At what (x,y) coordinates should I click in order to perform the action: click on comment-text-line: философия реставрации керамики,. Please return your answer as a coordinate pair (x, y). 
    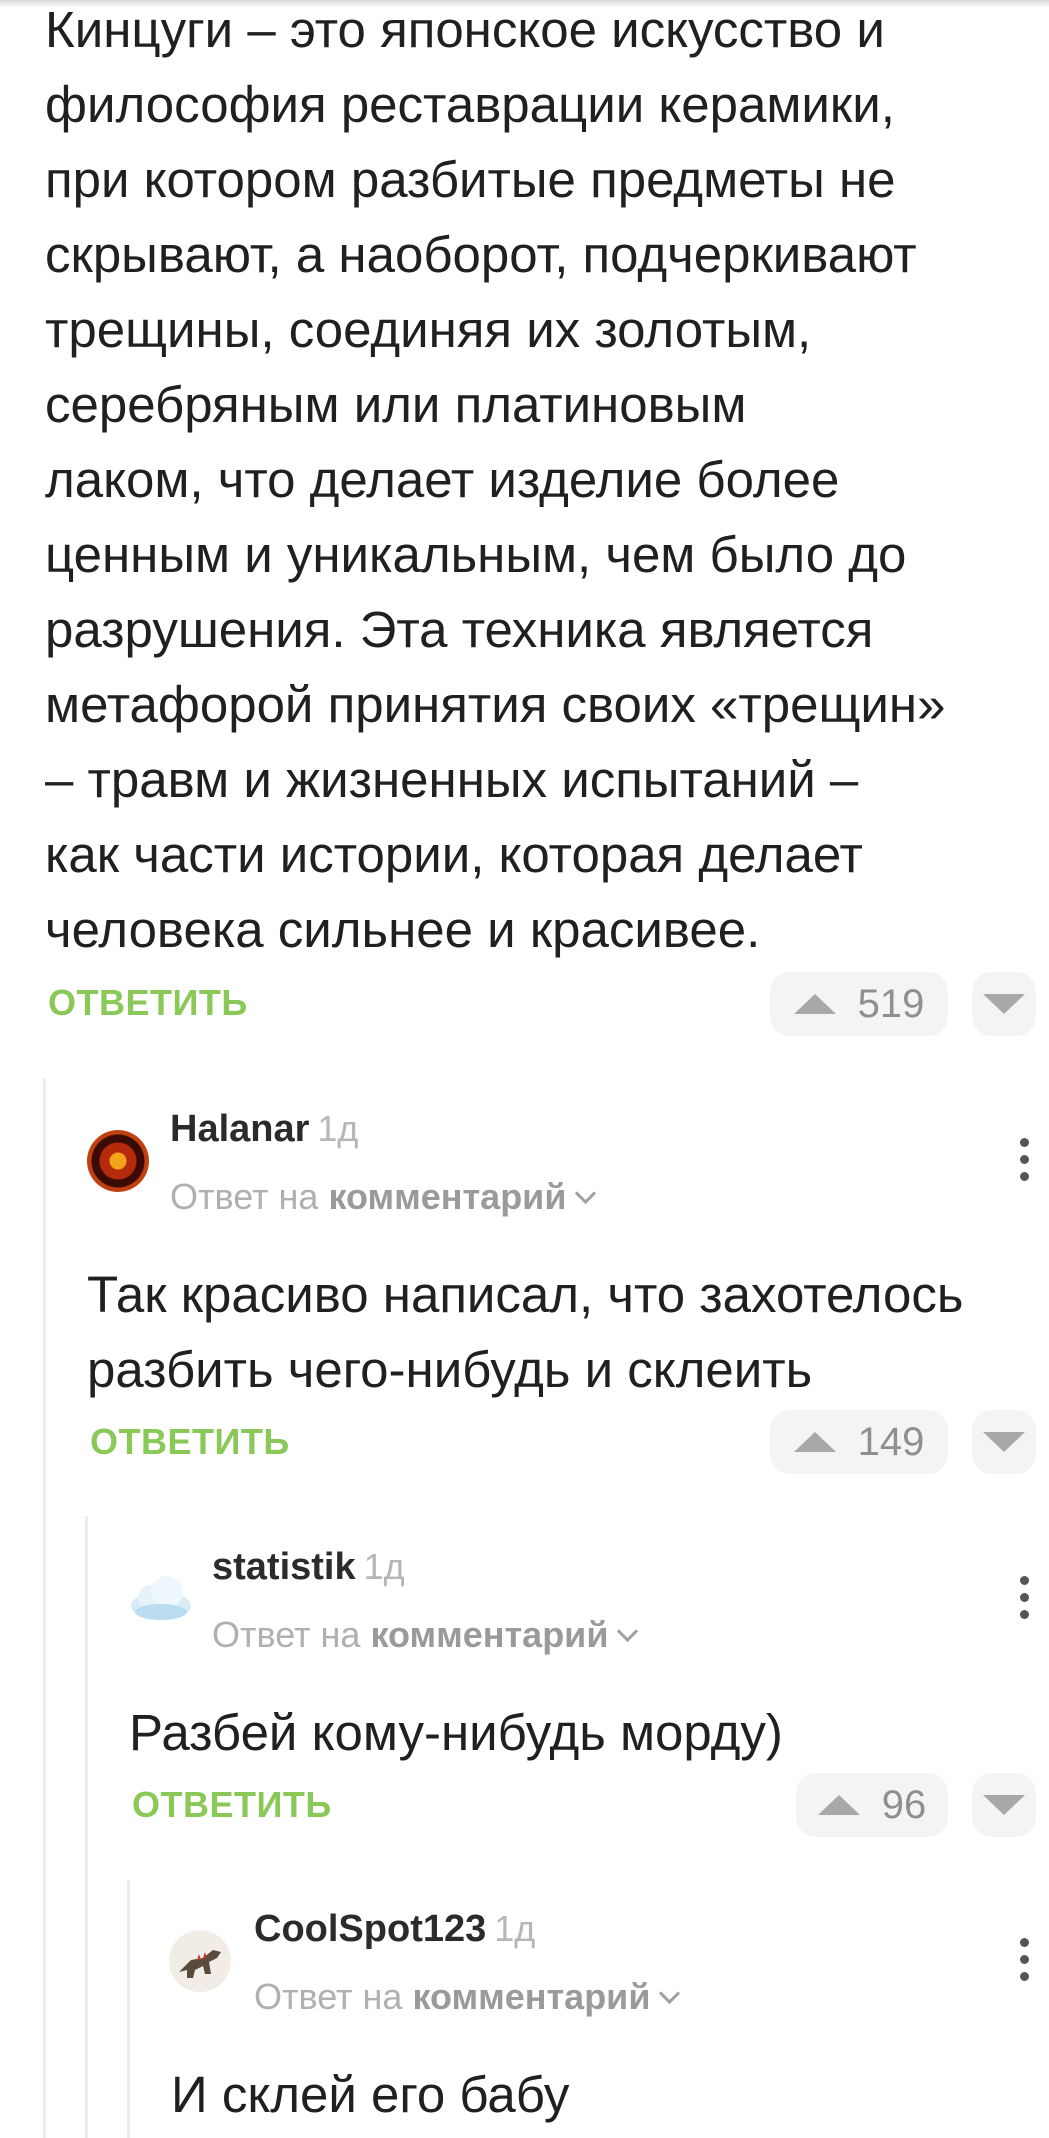
    Looking at the image, I should click on (470, 104).